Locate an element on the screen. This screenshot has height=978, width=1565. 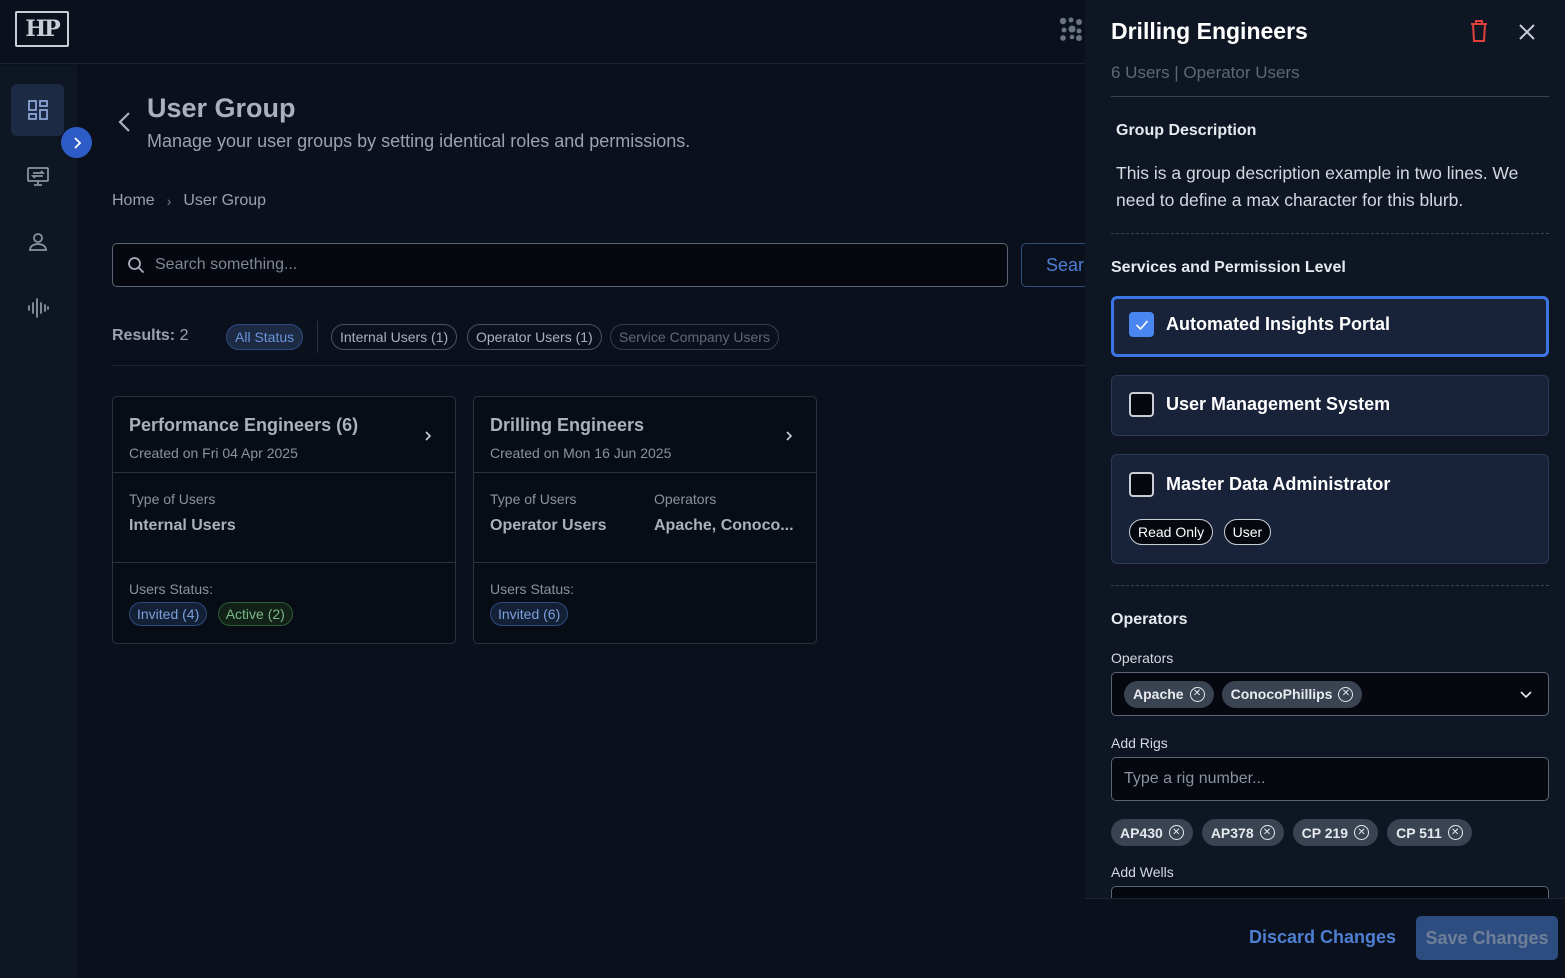
results-value: 2 is located at coordinates (184, 335).